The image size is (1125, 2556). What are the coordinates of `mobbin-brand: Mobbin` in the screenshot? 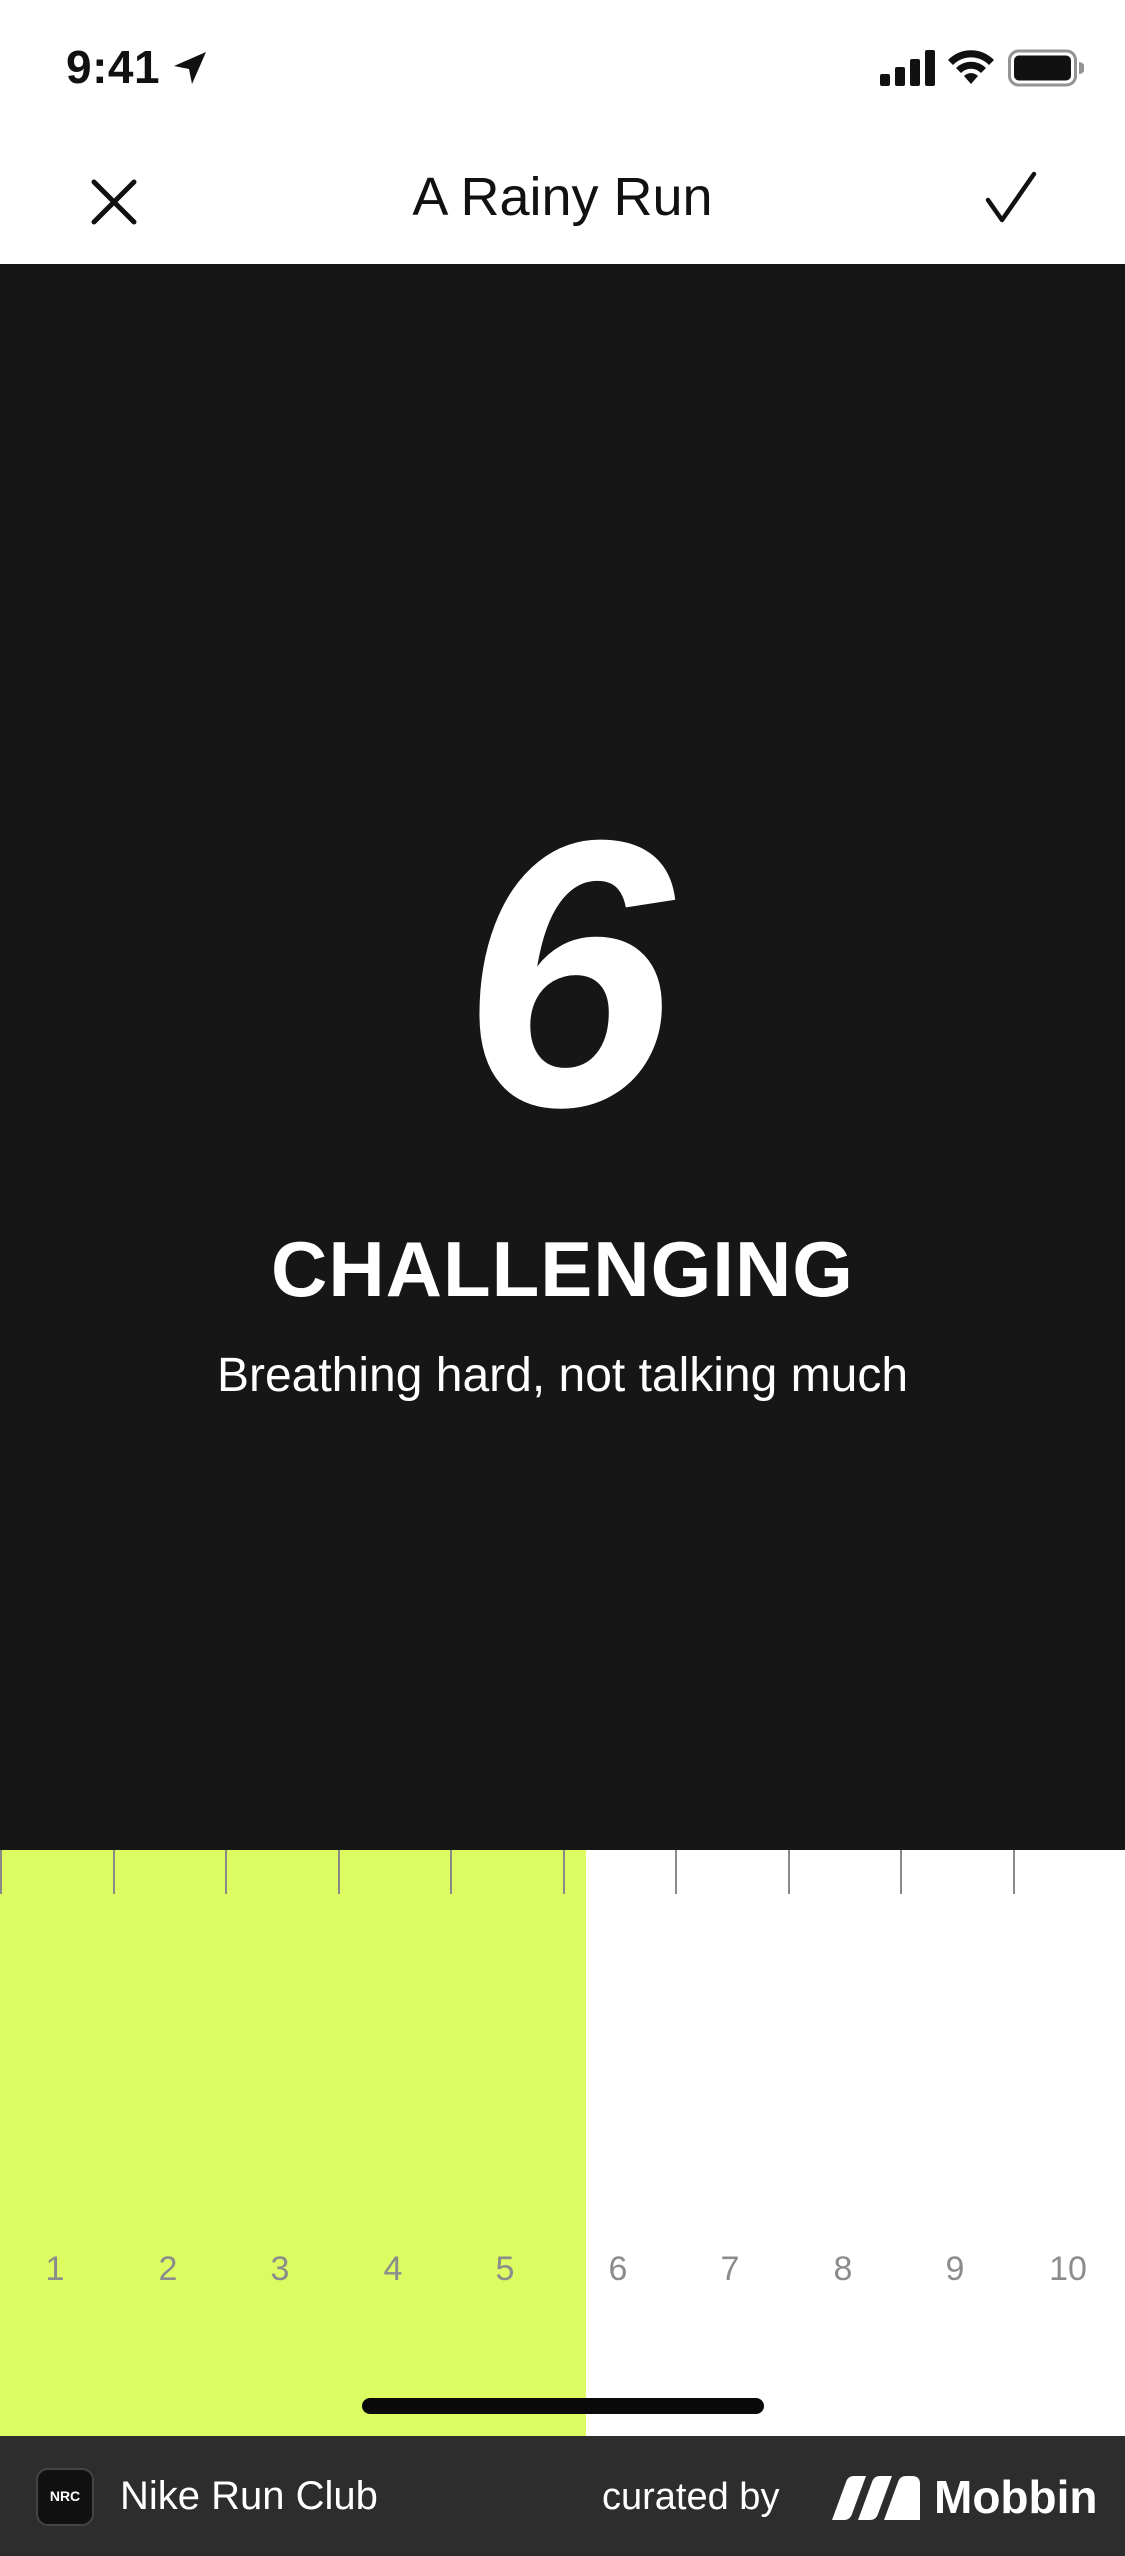 It's located at (1016, 2497).